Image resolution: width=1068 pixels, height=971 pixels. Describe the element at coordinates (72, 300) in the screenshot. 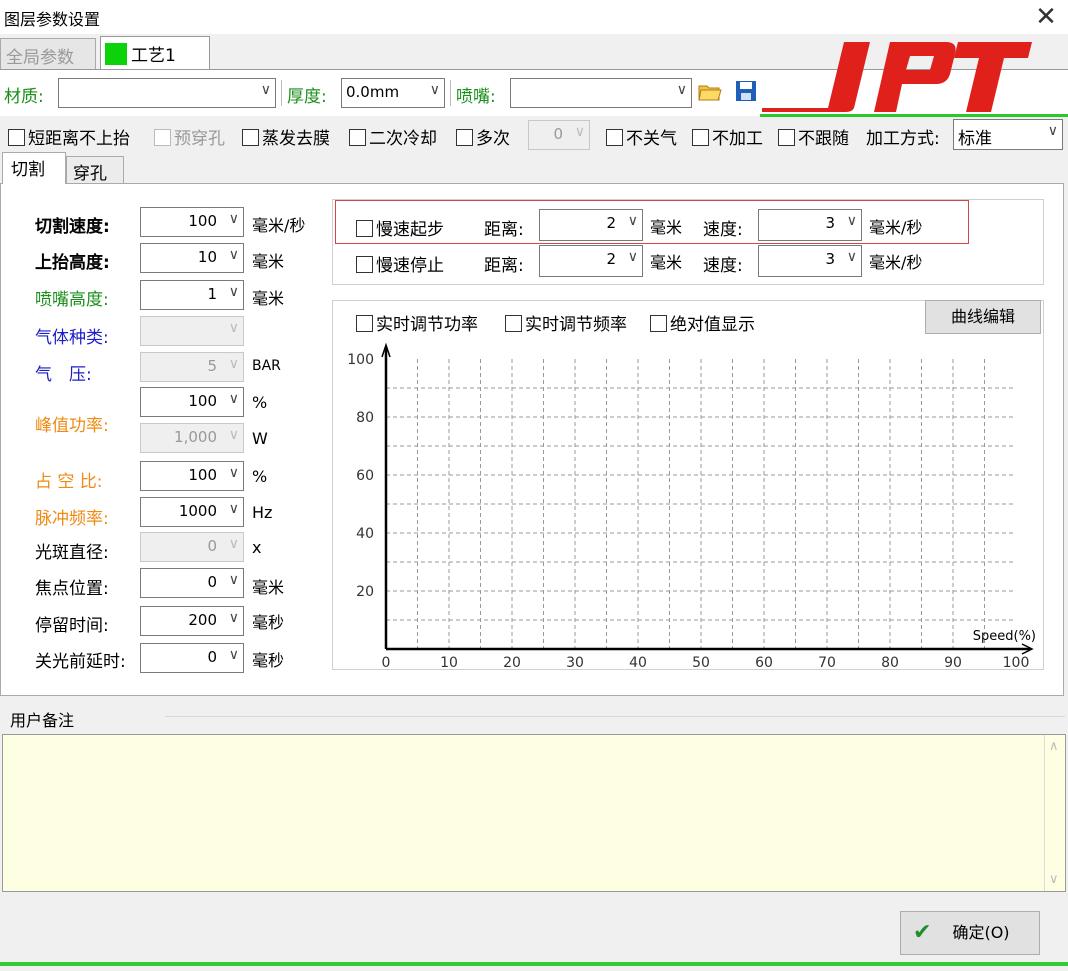

I see `nozzle-height-label: 喷嘴高度:` at that location.